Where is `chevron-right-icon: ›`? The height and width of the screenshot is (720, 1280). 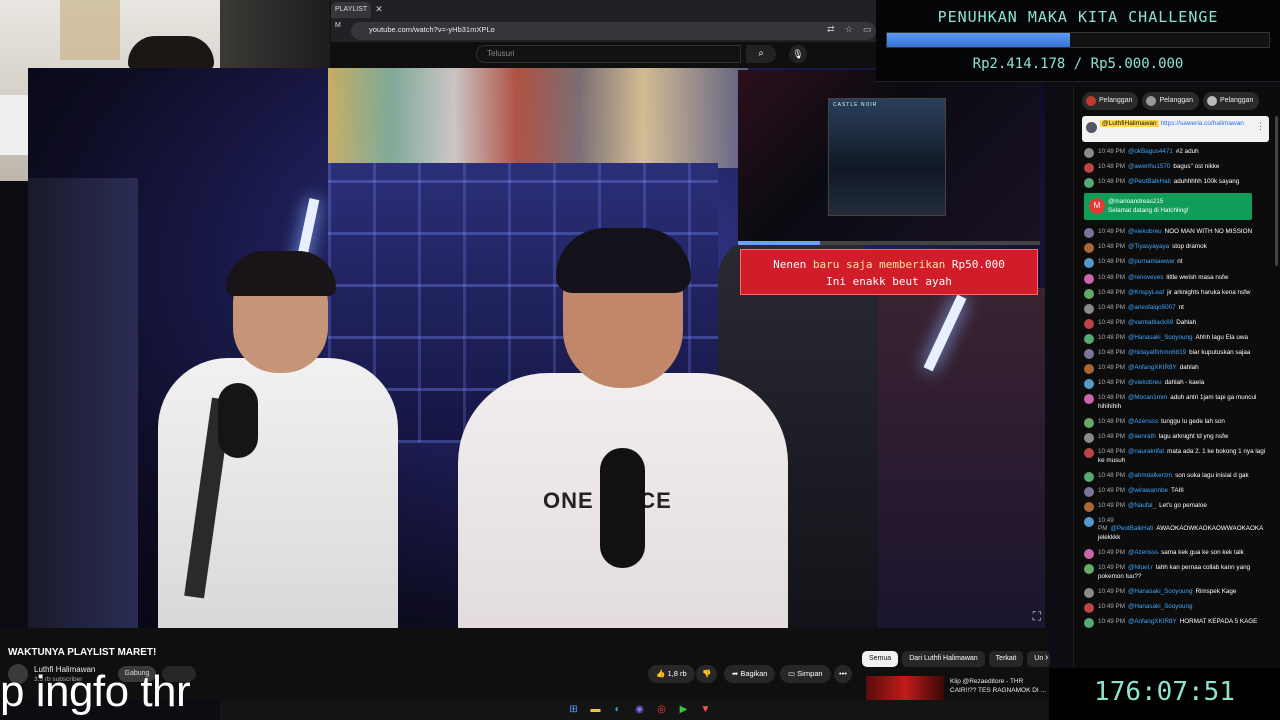 chevron-right-icon: › is located at coordinates (1046, 657).